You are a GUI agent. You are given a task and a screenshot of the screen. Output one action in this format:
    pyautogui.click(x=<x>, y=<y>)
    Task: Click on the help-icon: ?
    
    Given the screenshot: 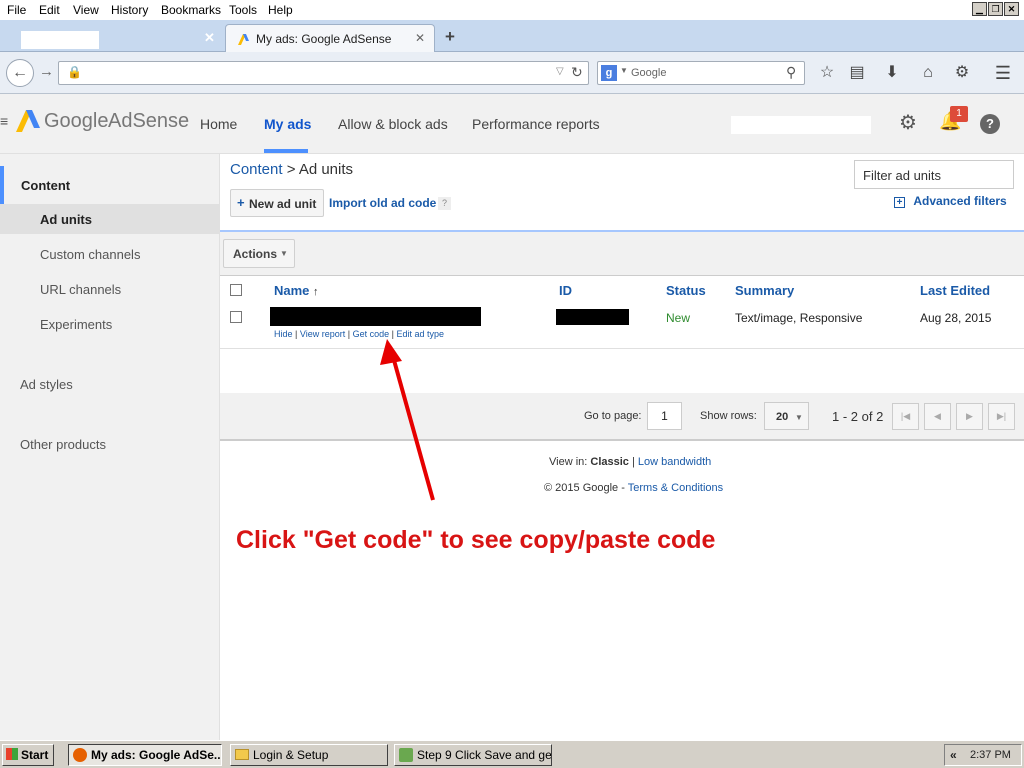 What is the action you would take?
    pyautogui.click(x=990, y=124)
    